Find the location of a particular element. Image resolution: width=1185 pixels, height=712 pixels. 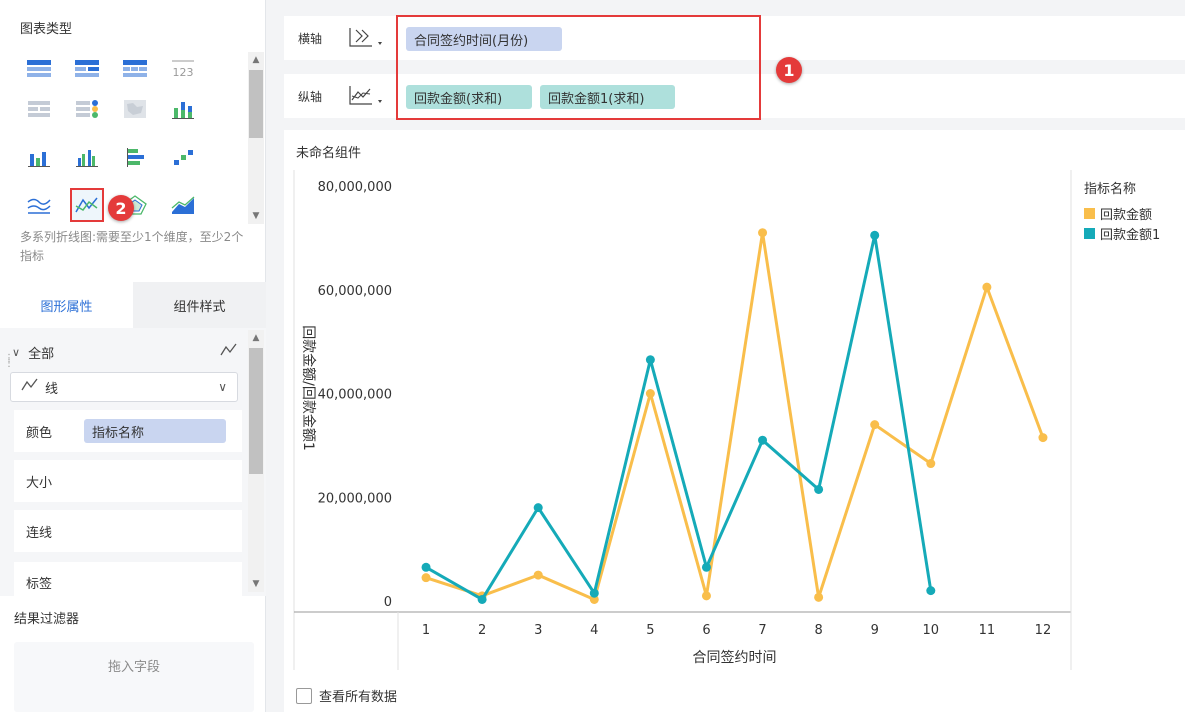

x-tick-label: 9 is located at coordinates (875, 630).